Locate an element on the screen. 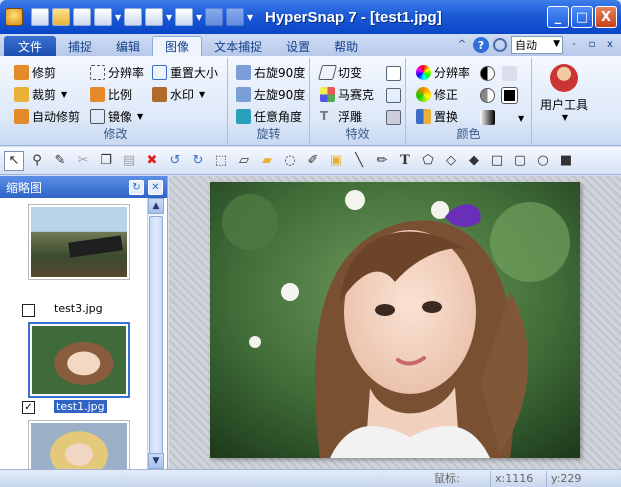 This screenshot has width=621, height=487. crop-select-icon: ⬚ is located at coordinates (221, 161).